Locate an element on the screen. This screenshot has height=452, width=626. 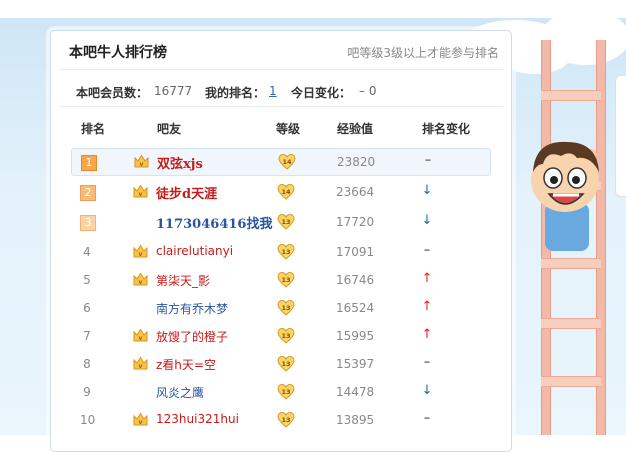
rank-number: 6 is located at coordinates (87, 308).